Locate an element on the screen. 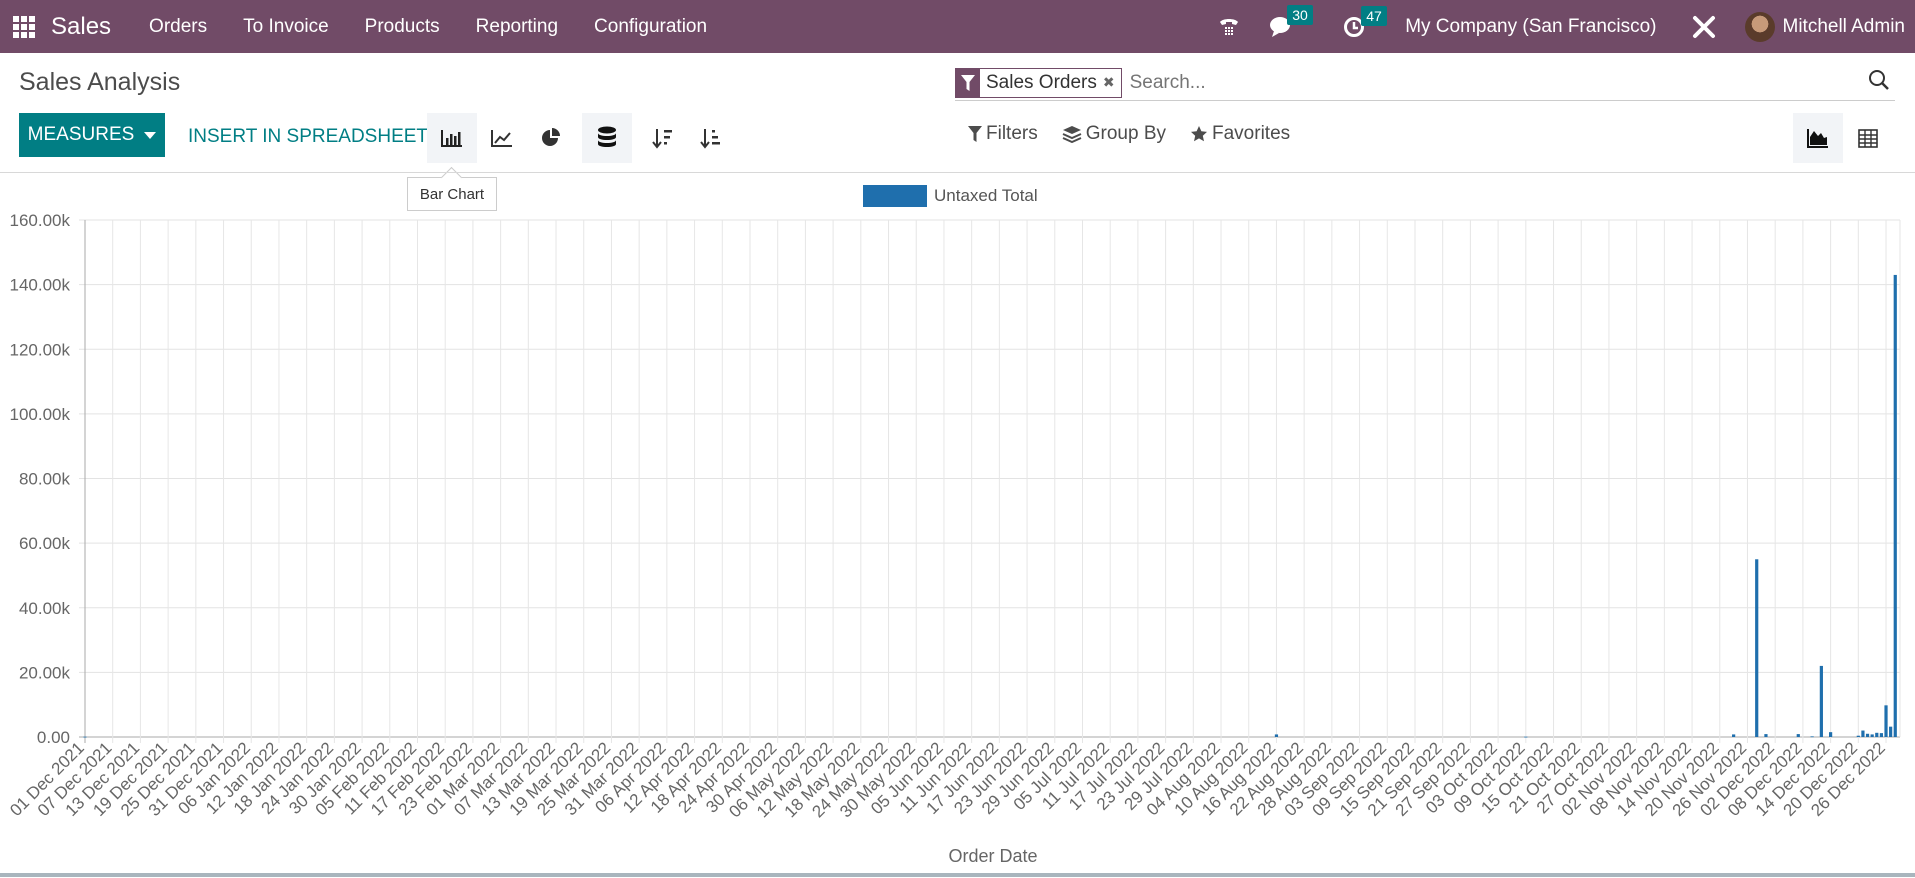 This screenshot has height=878, width=1915. database-icon is located at coordinates (607, 138).